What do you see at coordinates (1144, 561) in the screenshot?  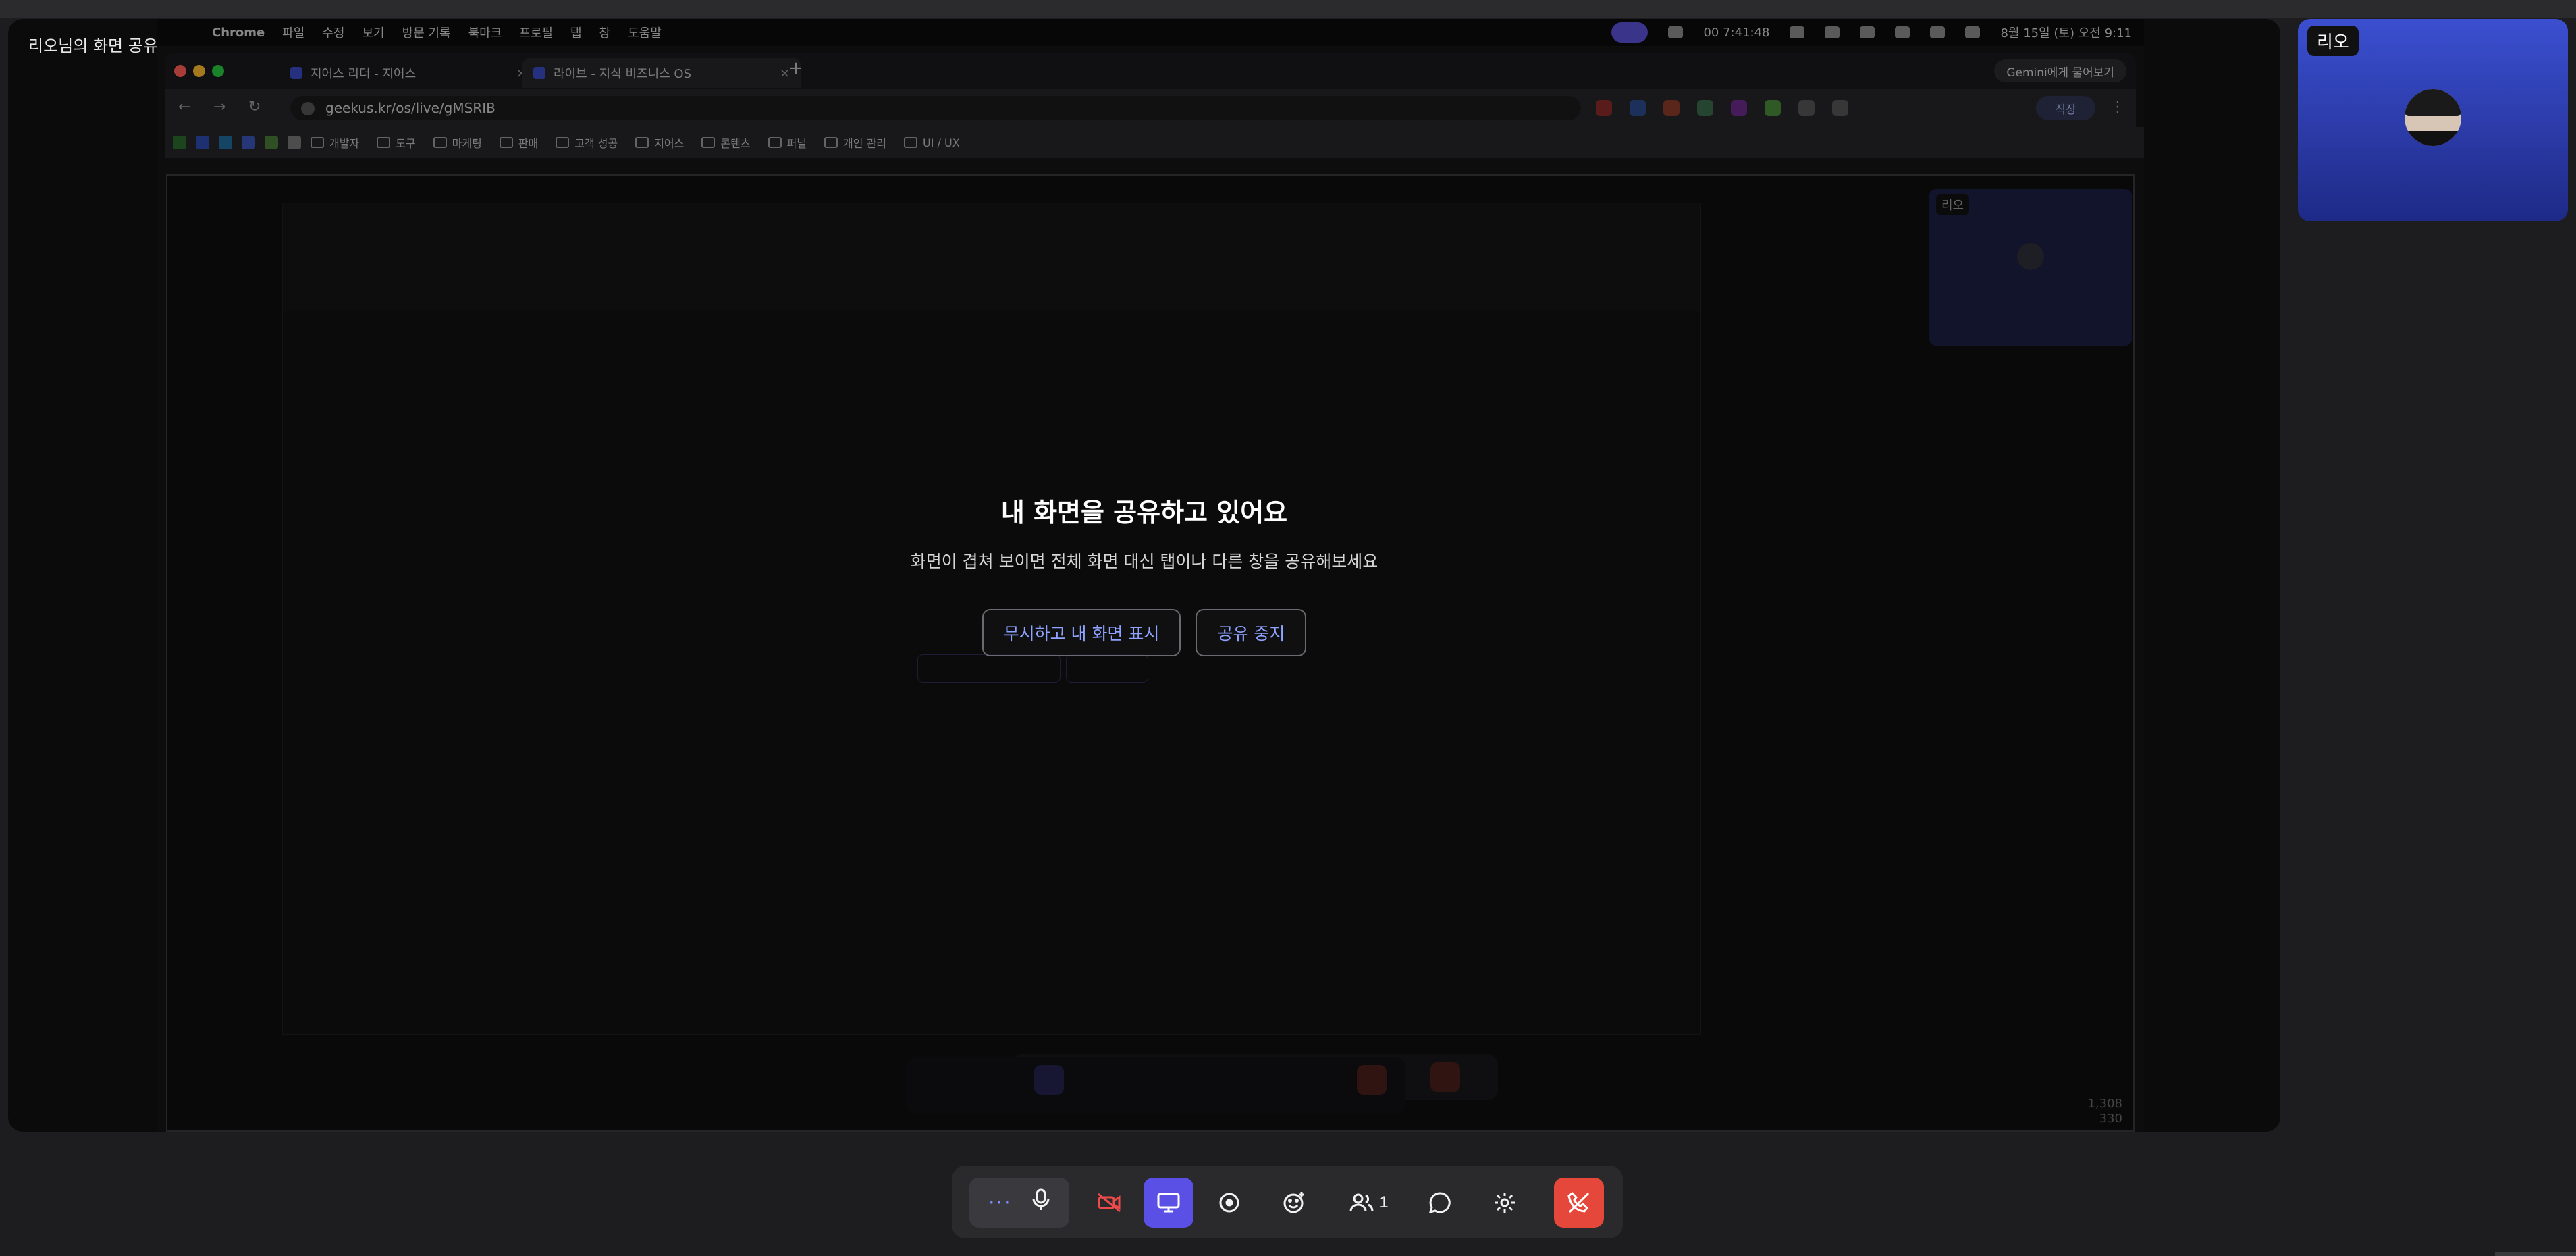 I see `overlay-subtitle: 화면이 겹쳐 보이면 전체 화면 대신 탭이나 다른 창을 공유해보세요` at bounding box center [1144, 561].